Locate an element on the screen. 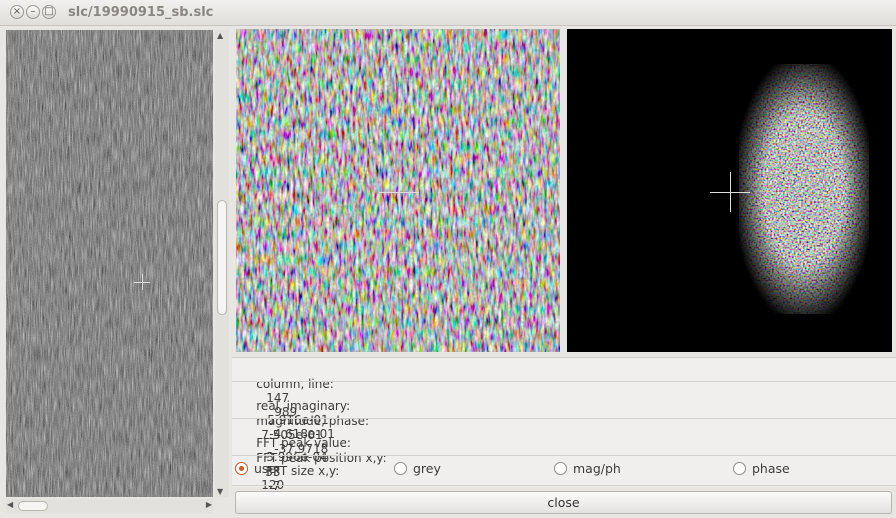  radio-grey: grey is located at coordinates (417, 468).